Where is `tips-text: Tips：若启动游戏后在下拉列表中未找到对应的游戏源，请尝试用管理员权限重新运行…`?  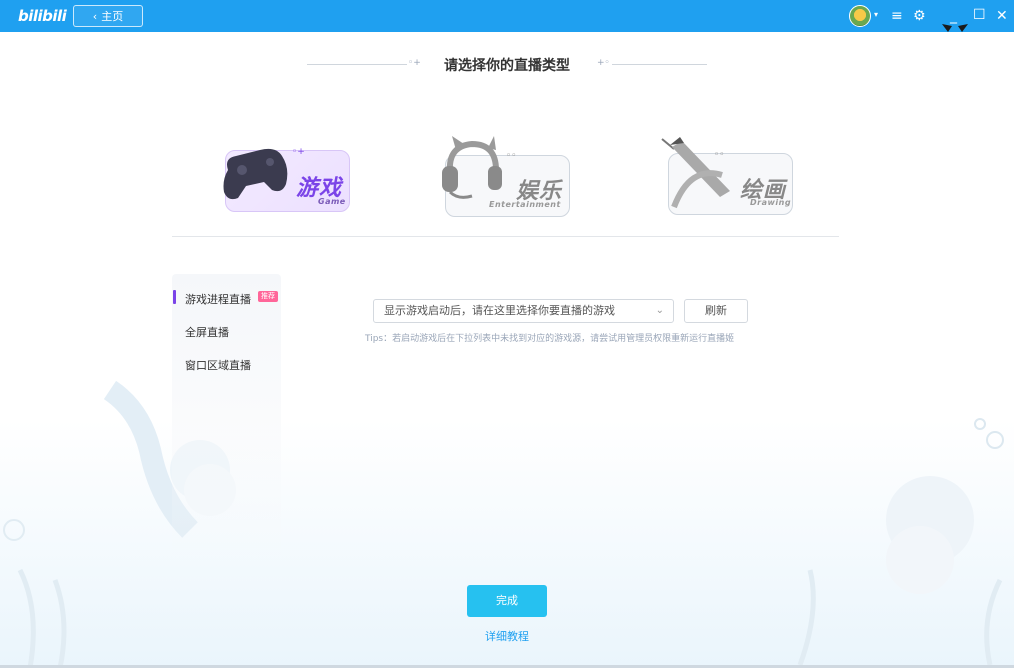 tips-text: Tips：若启动游戏后在下拉列表中未找到对应的游戏源，请尝试用管理员权限重新运行… is located at coordinates (550, 339).